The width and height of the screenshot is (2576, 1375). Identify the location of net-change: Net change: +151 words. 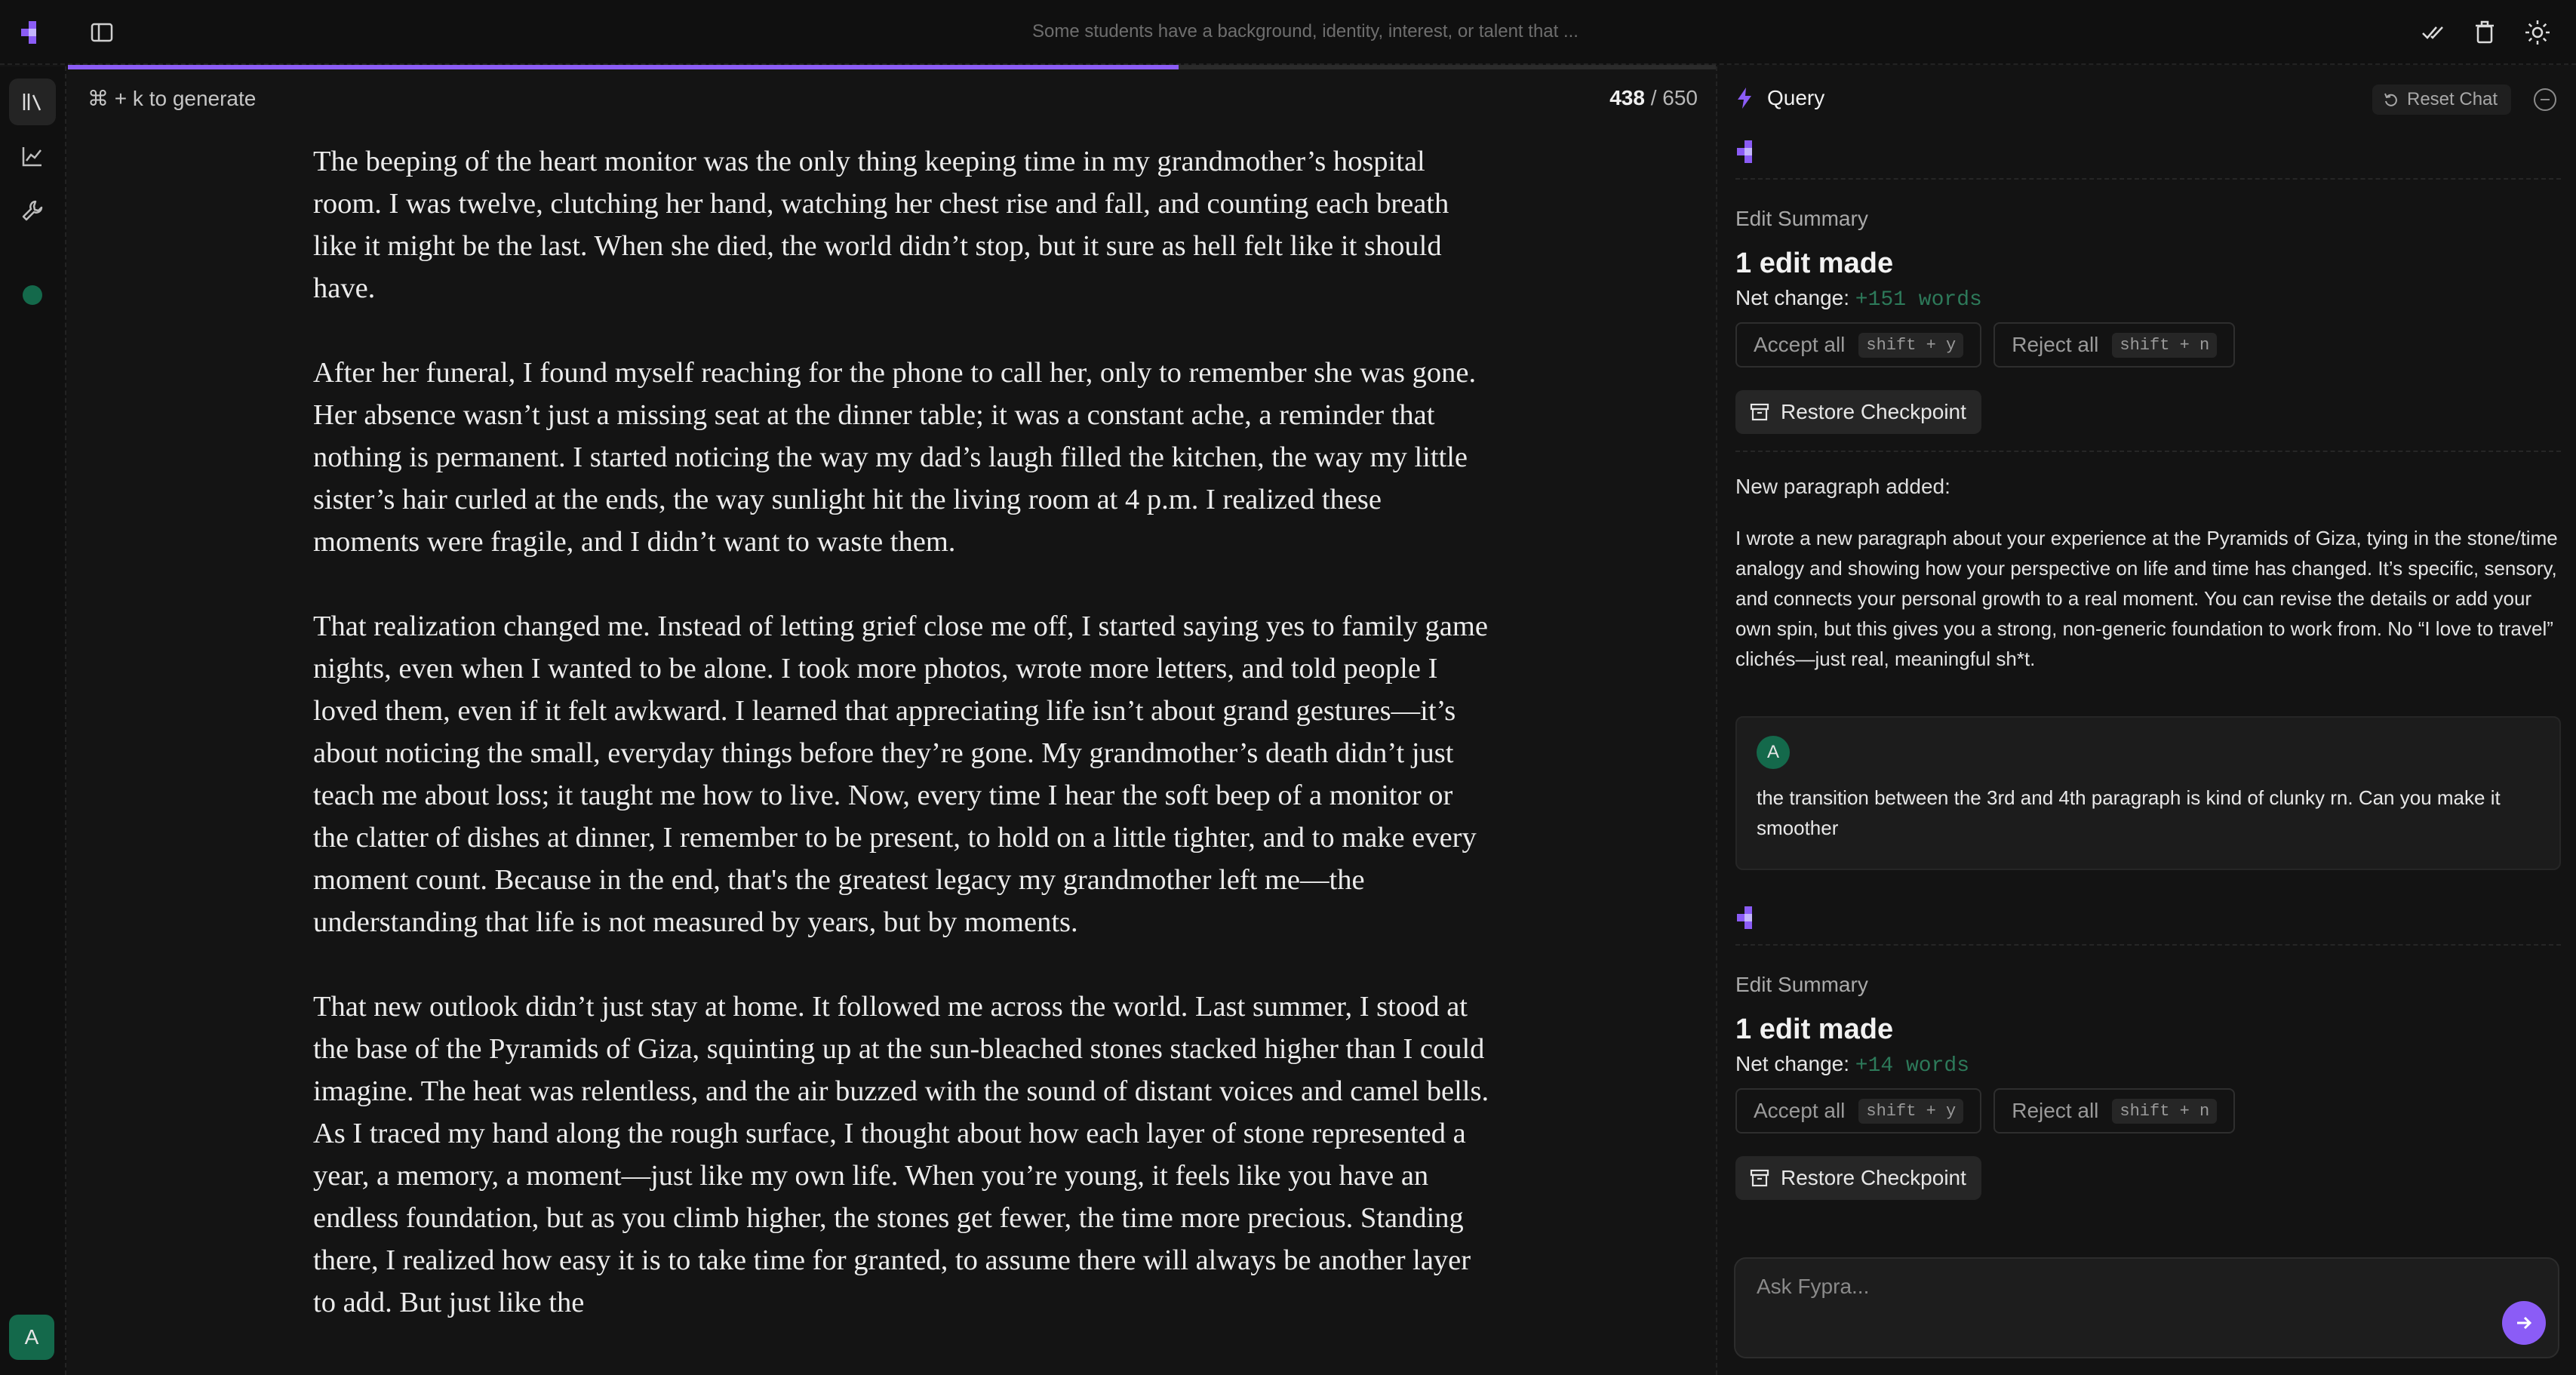
(2148, 299).